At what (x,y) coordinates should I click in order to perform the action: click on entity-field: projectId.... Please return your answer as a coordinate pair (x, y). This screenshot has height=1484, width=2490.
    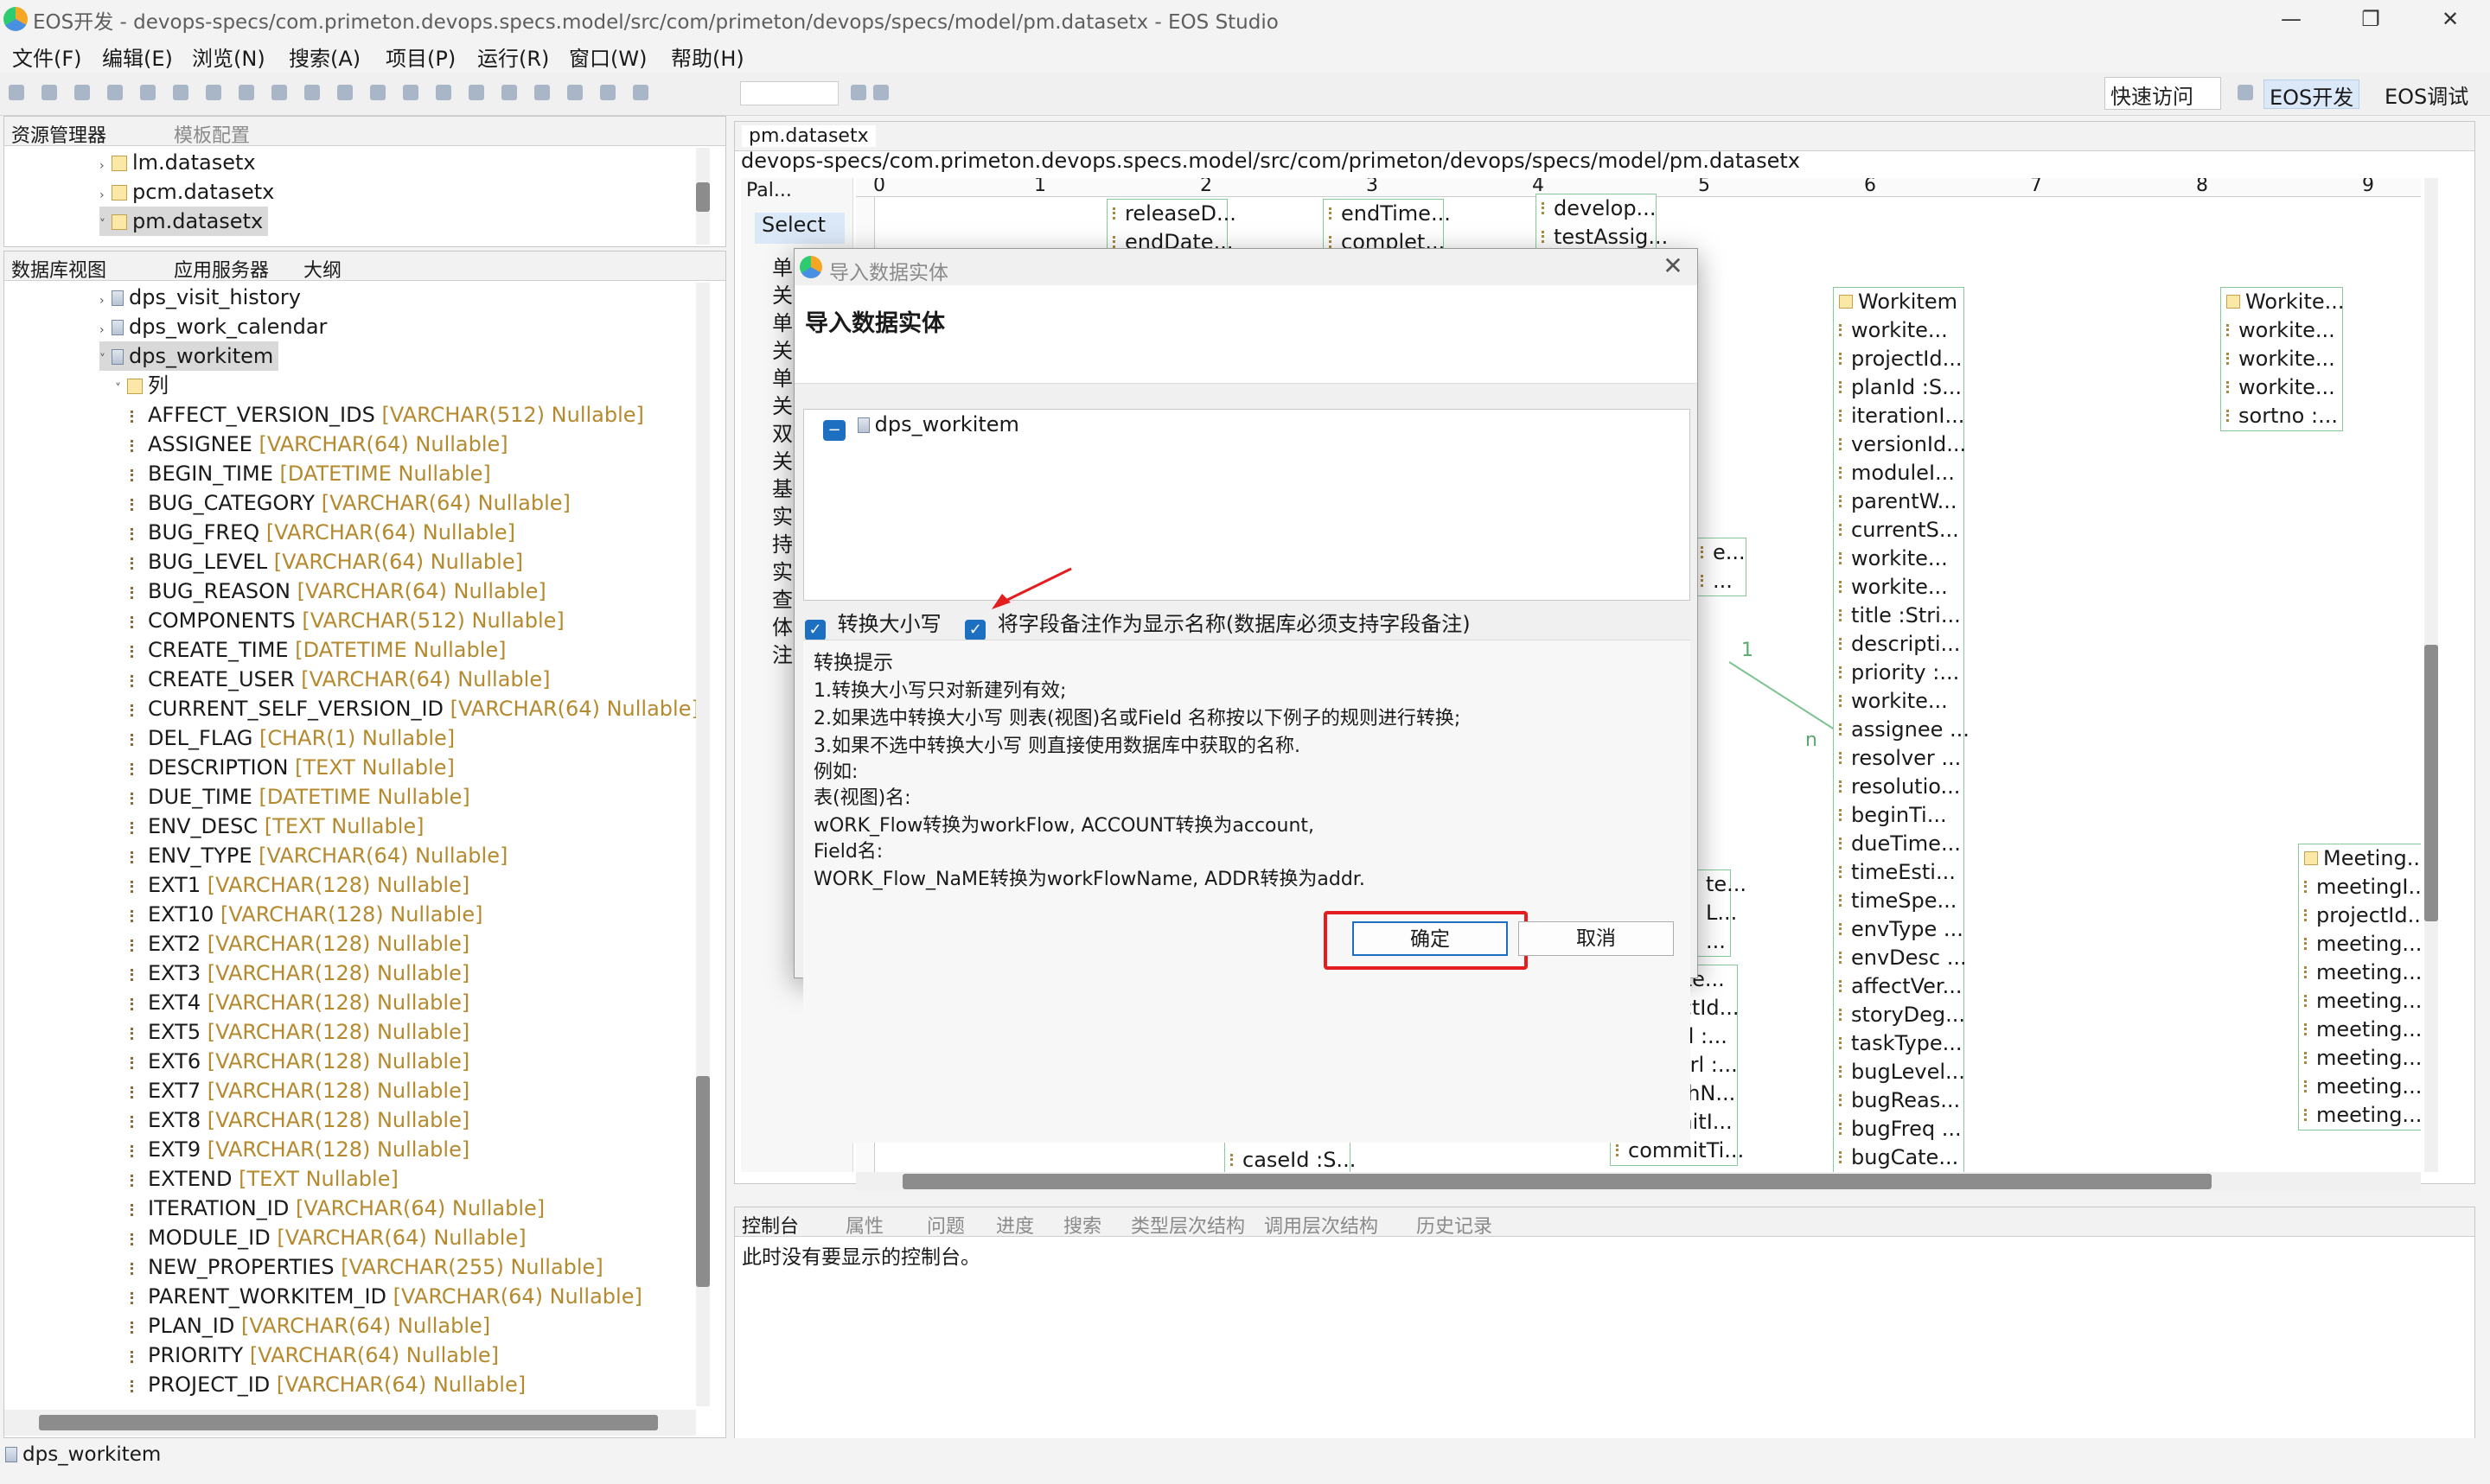
    Looking at the image, I should click on (1898, 359).